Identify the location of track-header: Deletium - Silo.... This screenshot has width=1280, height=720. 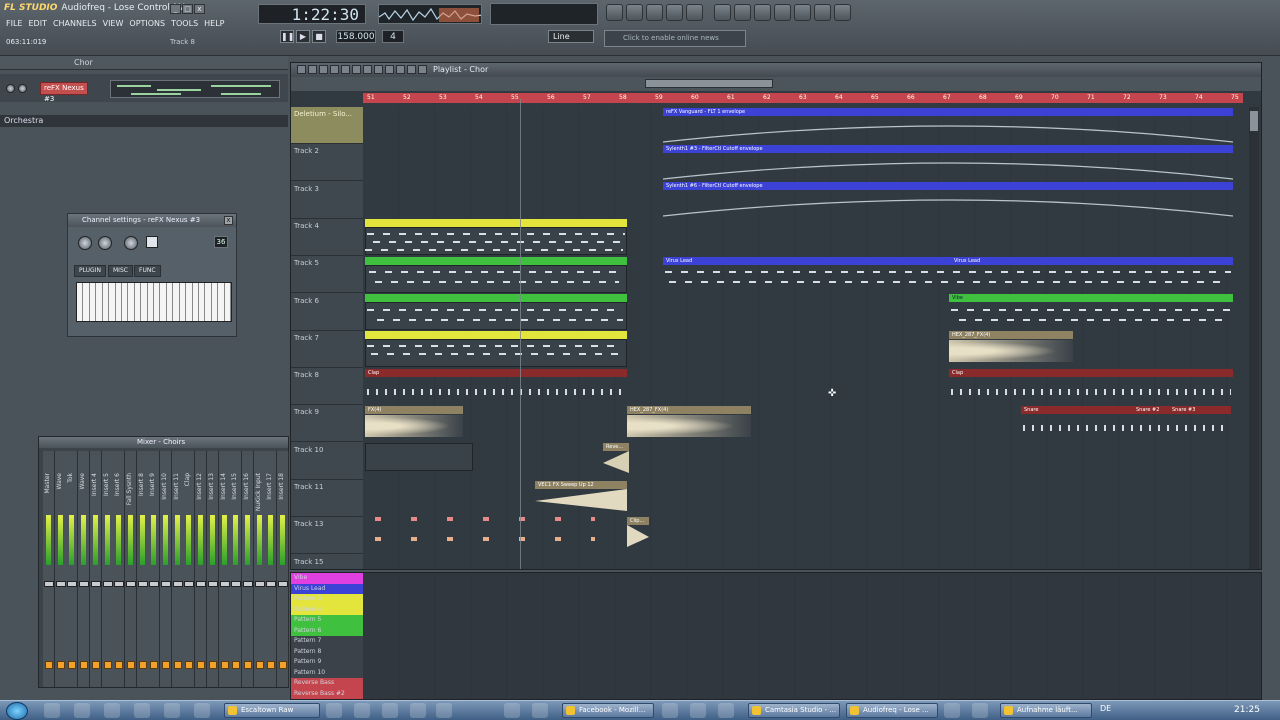
(327, 125).